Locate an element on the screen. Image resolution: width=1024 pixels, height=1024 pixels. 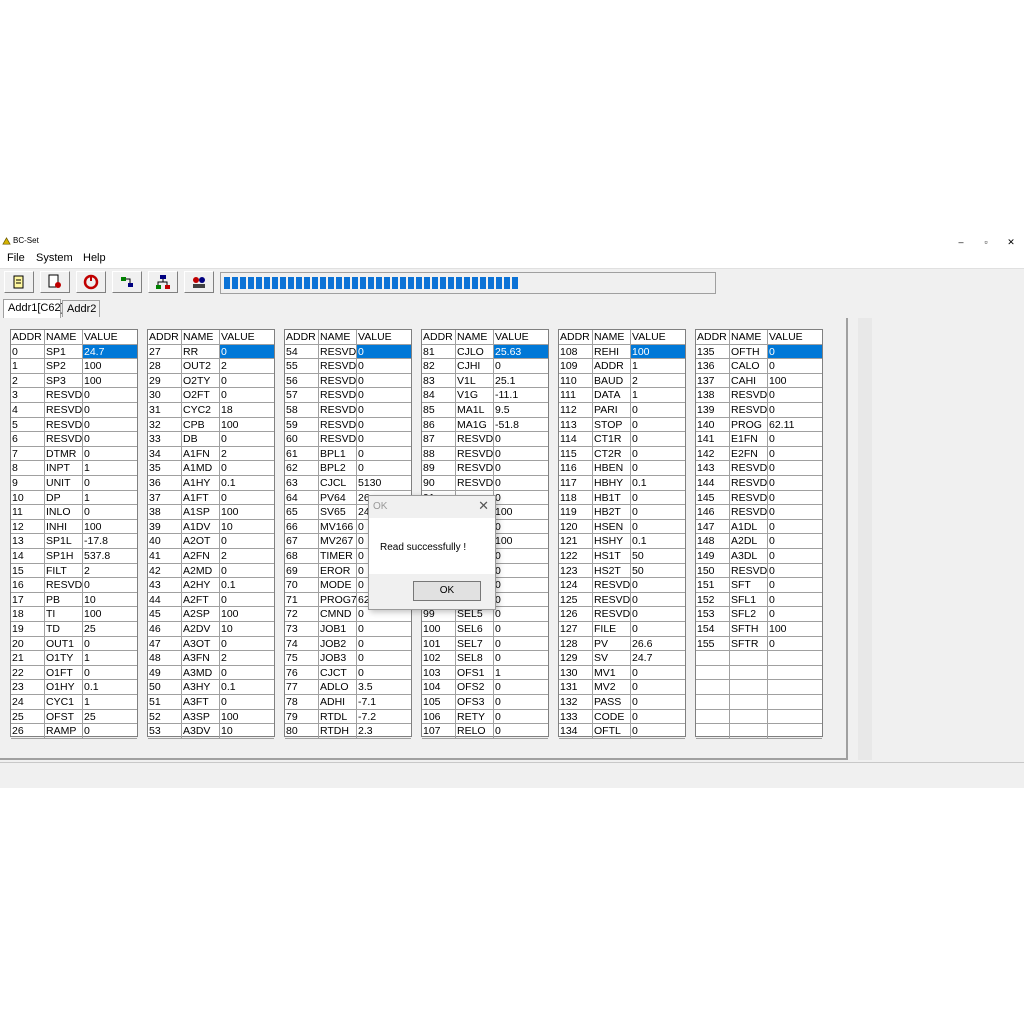
table-row: 134 OFTL 0 is located at coordinates (622, 731).